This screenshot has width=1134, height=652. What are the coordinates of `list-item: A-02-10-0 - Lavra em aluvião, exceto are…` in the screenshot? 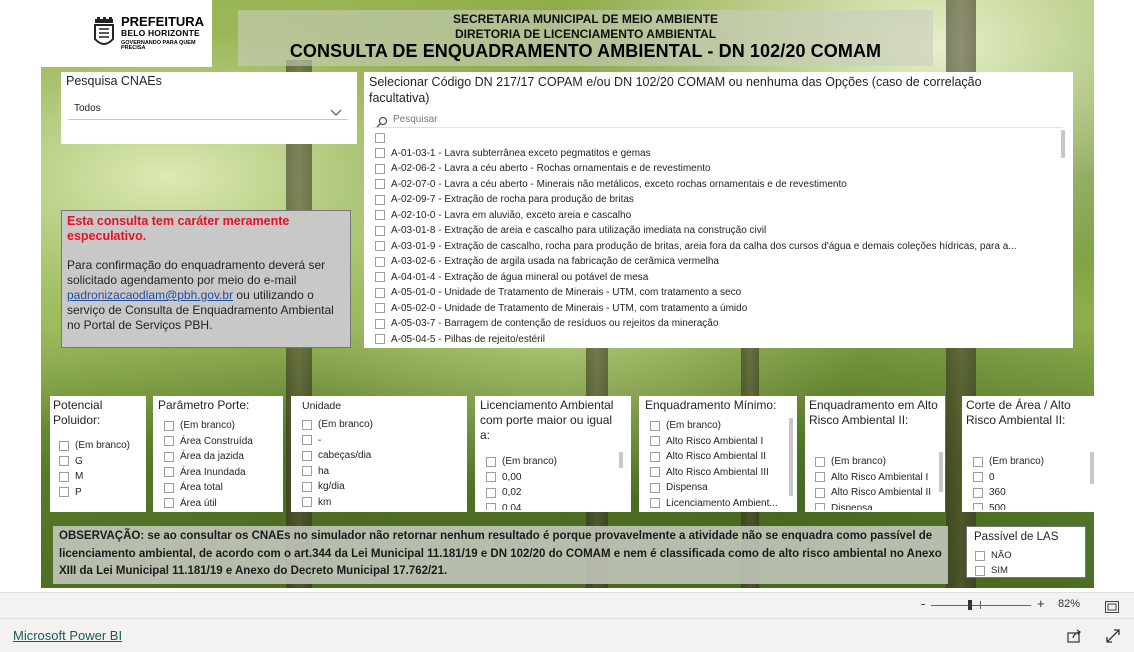 It's located at (720, 216).